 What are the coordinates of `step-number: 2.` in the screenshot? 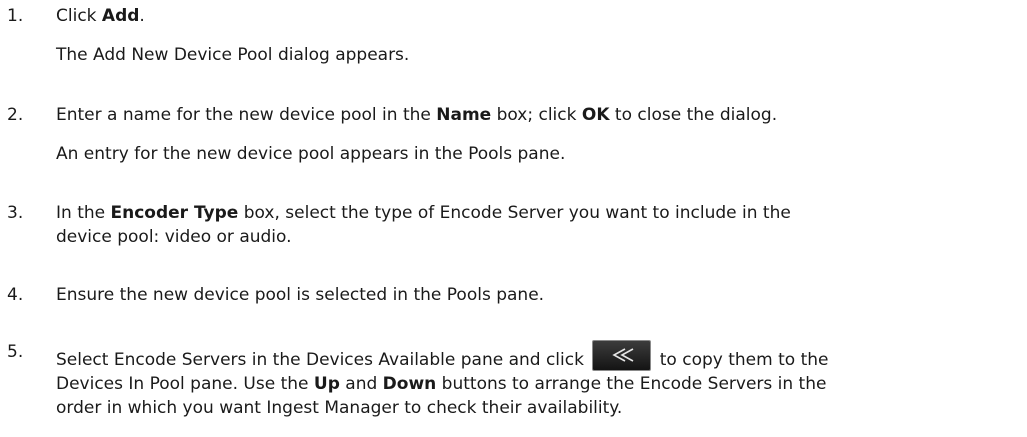 It's located at (15, 115).